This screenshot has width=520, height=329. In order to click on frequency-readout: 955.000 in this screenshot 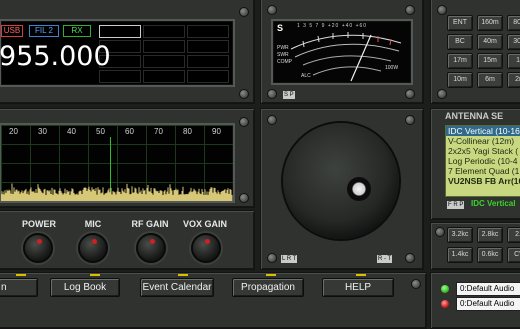, I will do `click(55, 56)`.